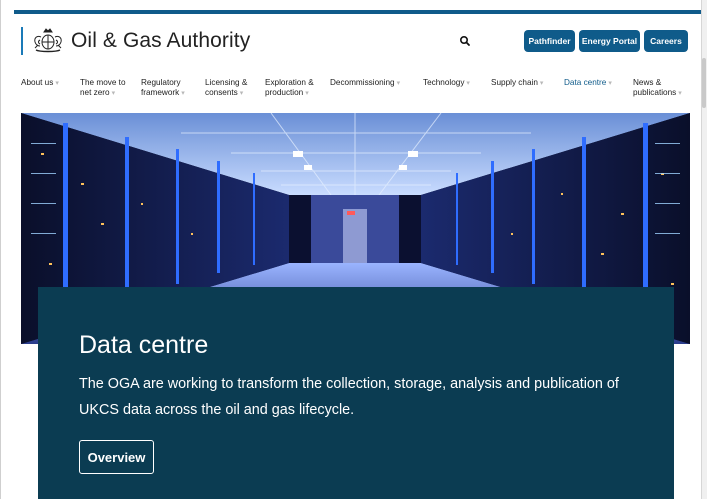 This screenshot has height=499, width=707. I want to click on nav-label: Supply chain, so click(514, 82).